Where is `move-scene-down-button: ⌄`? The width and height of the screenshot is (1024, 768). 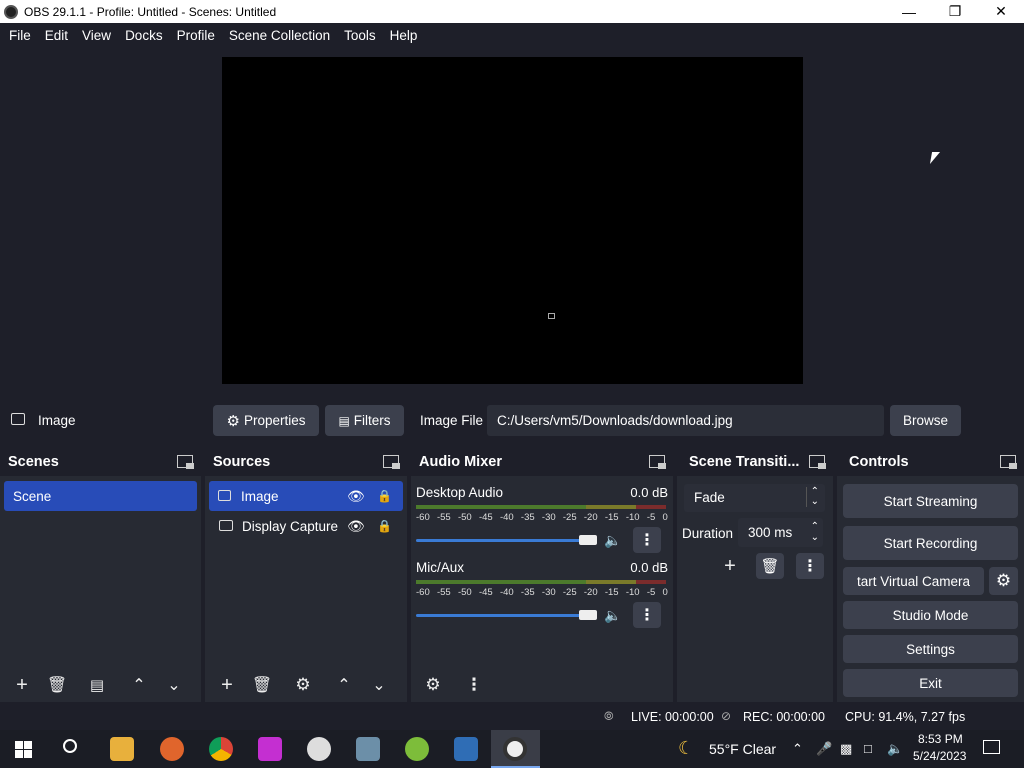
move-scene-down-button: ⌄ is located at coordinates (174, 685).